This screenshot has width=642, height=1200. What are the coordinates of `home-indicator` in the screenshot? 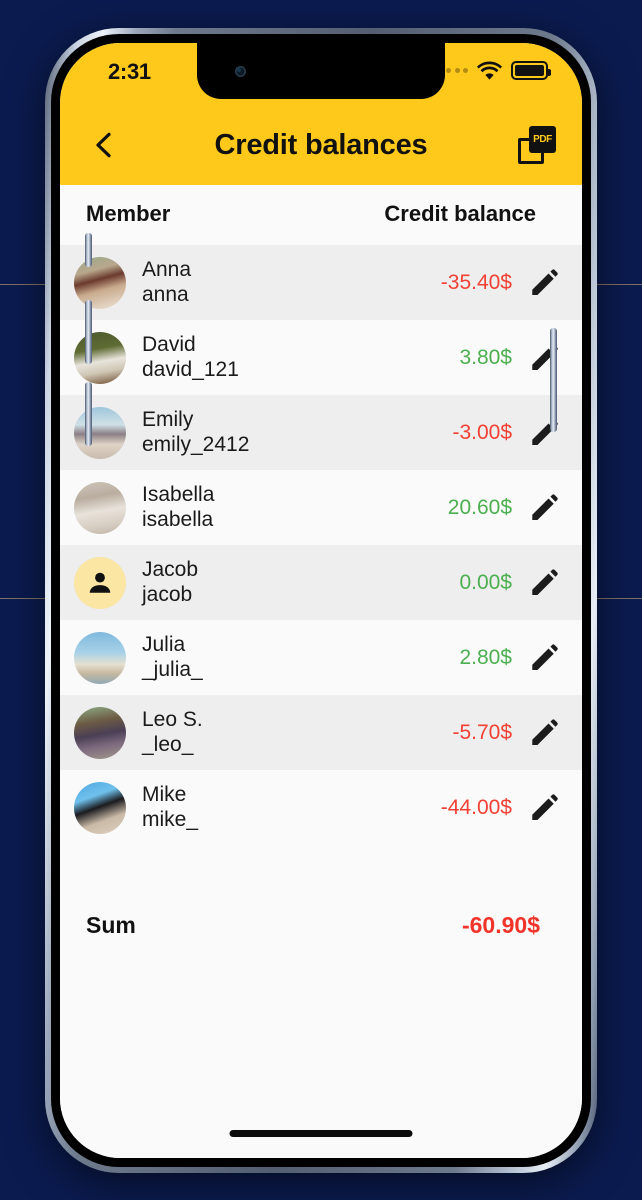 It's located at (321, 1133).